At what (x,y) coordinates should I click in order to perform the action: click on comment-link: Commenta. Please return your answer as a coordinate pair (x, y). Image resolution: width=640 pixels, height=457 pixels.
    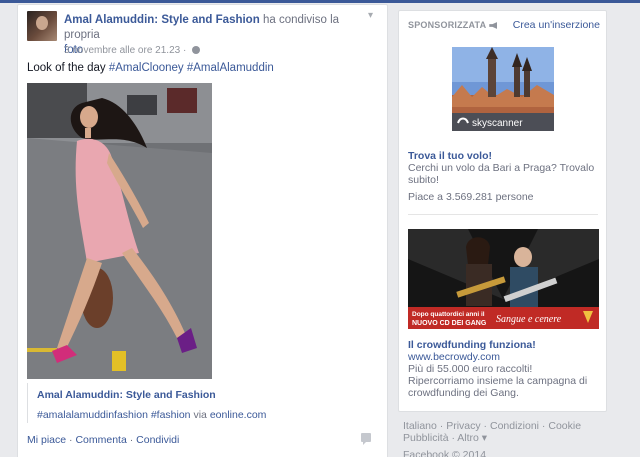
    Looking at the image, I should click on (100, 440).